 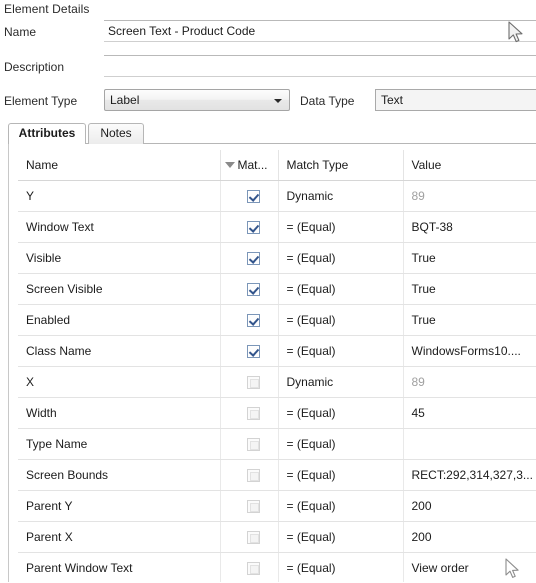 What do you see at coordinates (327, 101) in the screenshot?
I see `data-type-label: Data Type` at bounding box center [327, 101].